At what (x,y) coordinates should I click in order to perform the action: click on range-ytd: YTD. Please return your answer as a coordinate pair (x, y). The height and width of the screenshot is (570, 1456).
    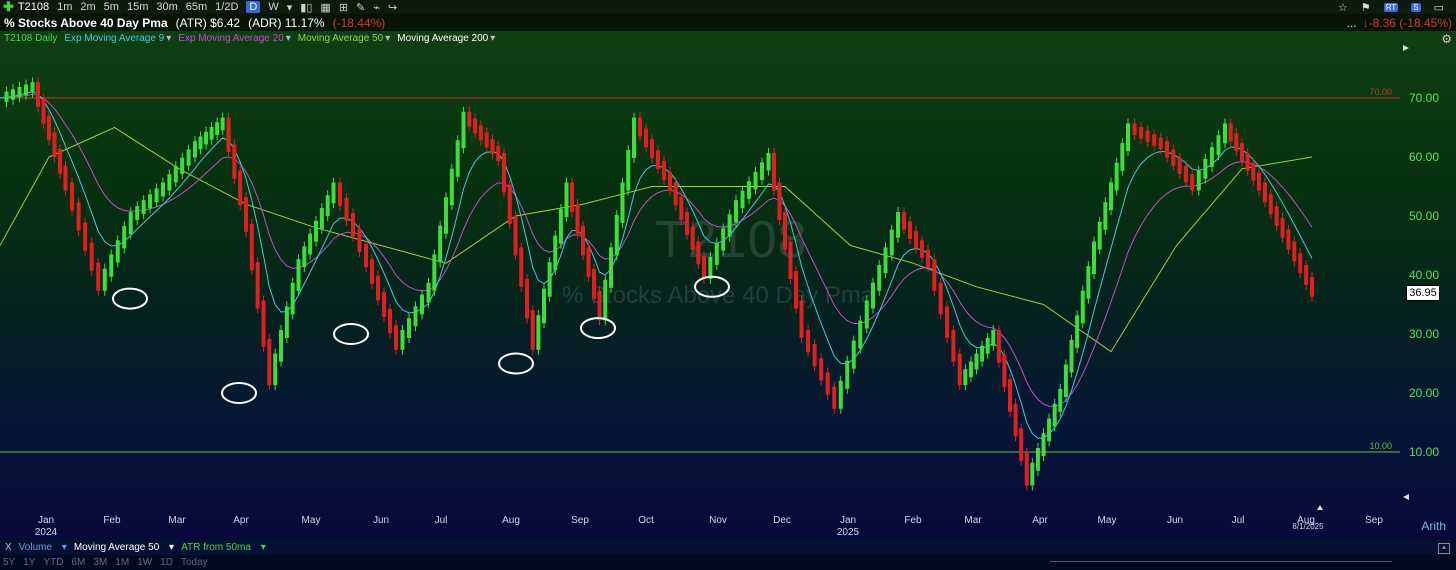
    Looking at the image, I should click on (53, 562).